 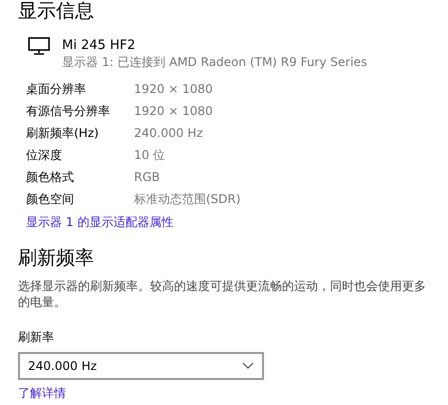 What do you see at coordinates (215, 62) in the screenshot?
I see `monitor-description: 显示器 1: 已连接到 AMD Radeon (TM) R9 Fury Series` at bounding box center [215, 62].